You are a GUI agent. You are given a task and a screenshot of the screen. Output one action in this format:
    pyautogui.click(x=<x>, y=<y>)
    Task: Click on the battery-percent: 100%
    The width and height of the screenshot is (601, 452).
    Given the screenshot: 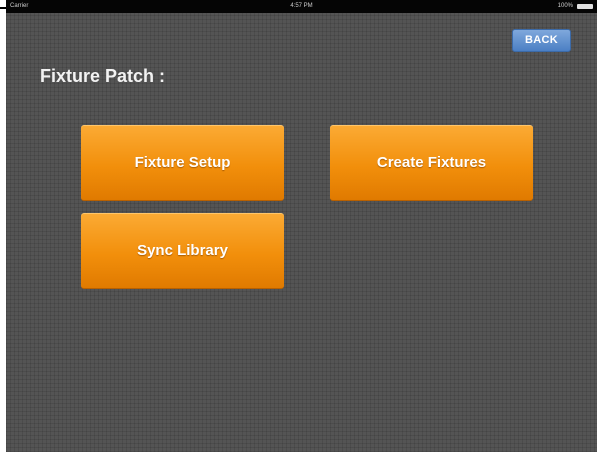 What is the action you would take?
    pyautogui.click(x=565, y=6)
    